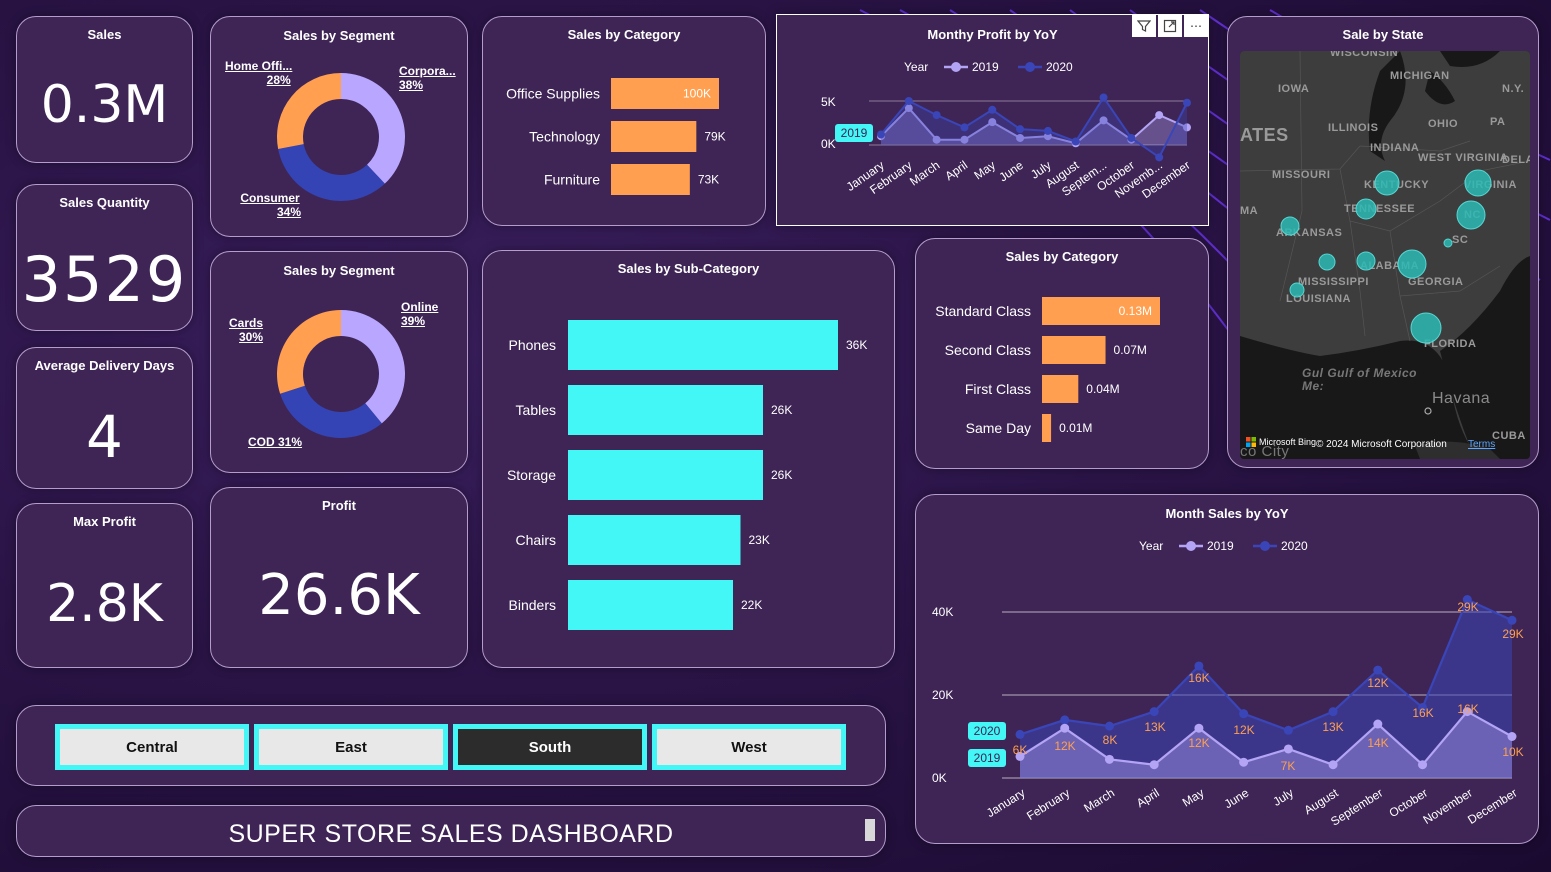  Describe the element at coordinates (697, 94) in the screenshot. I see `bar-data-label: 100K` at that location.